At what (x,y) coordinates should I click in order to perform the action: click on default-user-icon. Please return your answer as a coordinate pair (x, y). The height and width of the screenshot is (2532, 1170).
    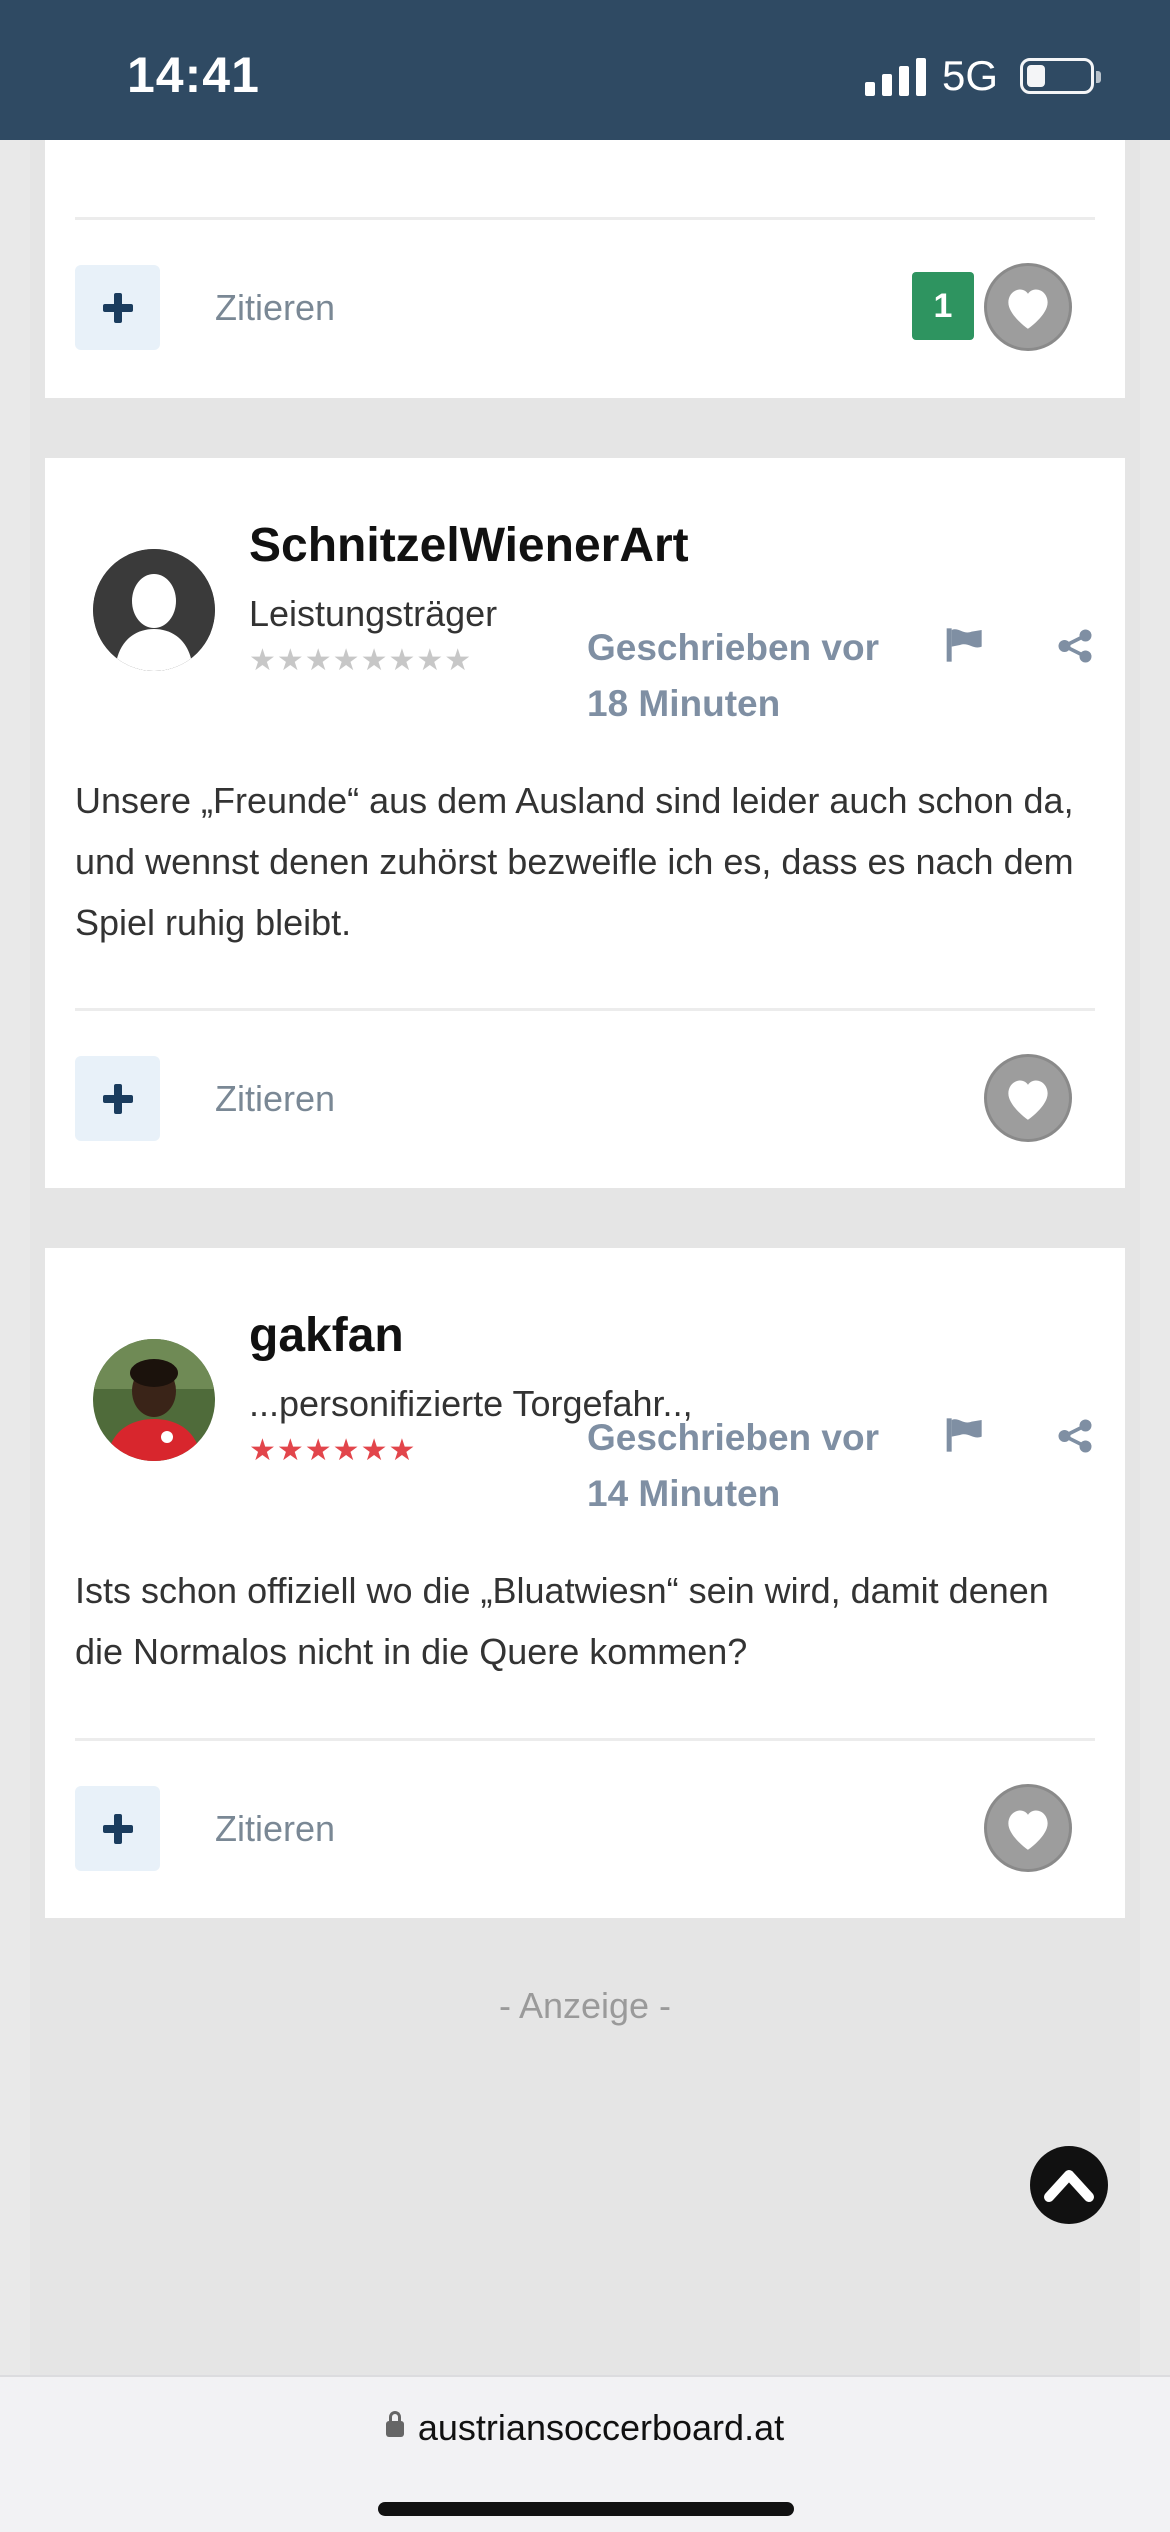
    Looking at the image, I should click on (154, 610).